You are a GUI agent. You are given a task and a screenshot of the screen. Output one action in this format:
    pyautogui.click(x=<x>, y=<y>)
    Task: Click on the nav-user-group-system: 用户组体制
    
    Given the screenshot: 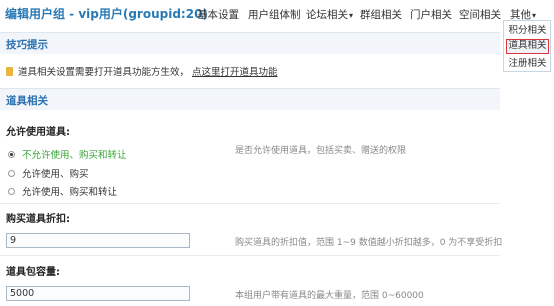 What is the action you would take?
    pyautogui.click(x=274, y=14)
    